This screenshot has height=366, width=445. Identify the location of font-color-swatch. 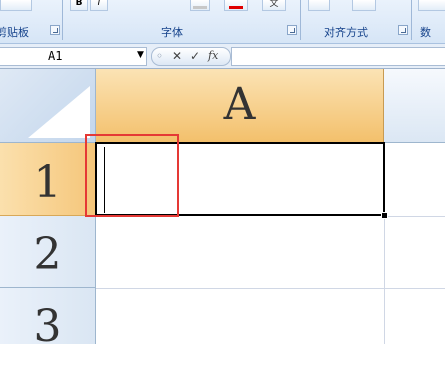
(236, 7).